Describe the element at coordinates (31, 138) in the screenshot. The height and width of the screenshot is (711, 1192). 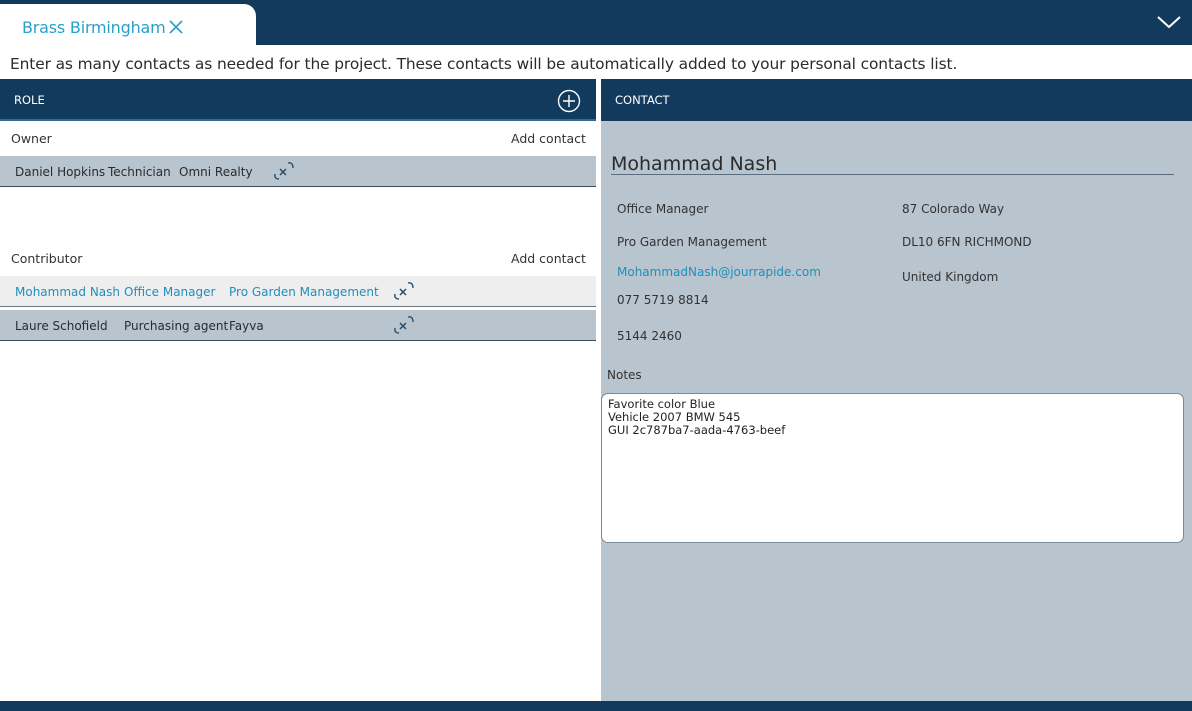
I see `section-label-owner: Owner` at that location.